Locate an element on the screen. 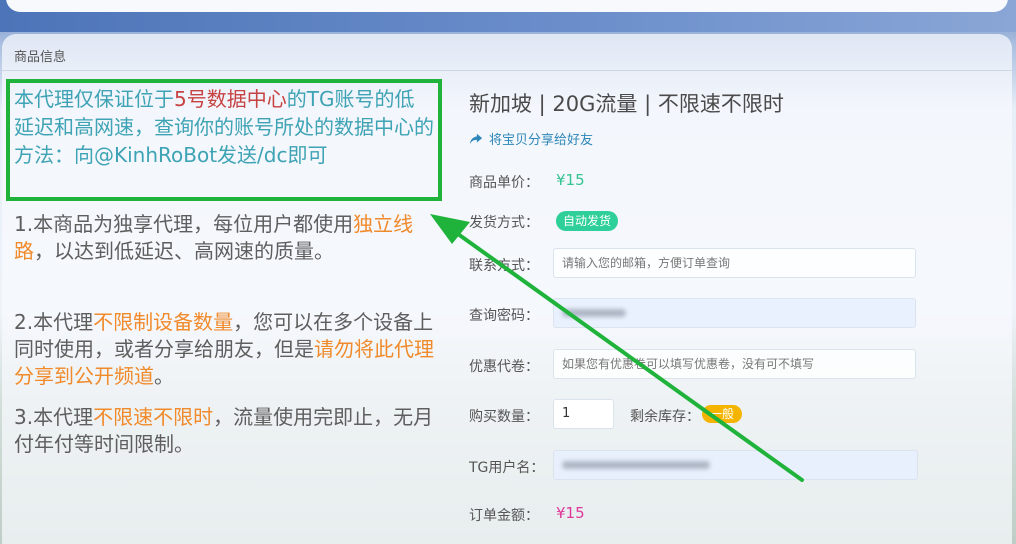 This screenshot has height=544, width=1016. description-3-text: 3.本代理 is located at coordinates (54, 417).